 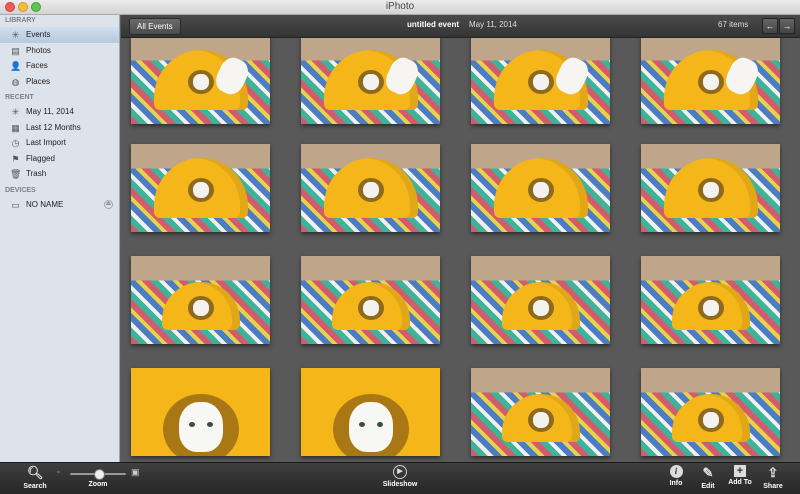 What do you see at coordinates (770, 26) in the screenshot?
I see `previous-event-button: ←` at bounding box center [770, 26].